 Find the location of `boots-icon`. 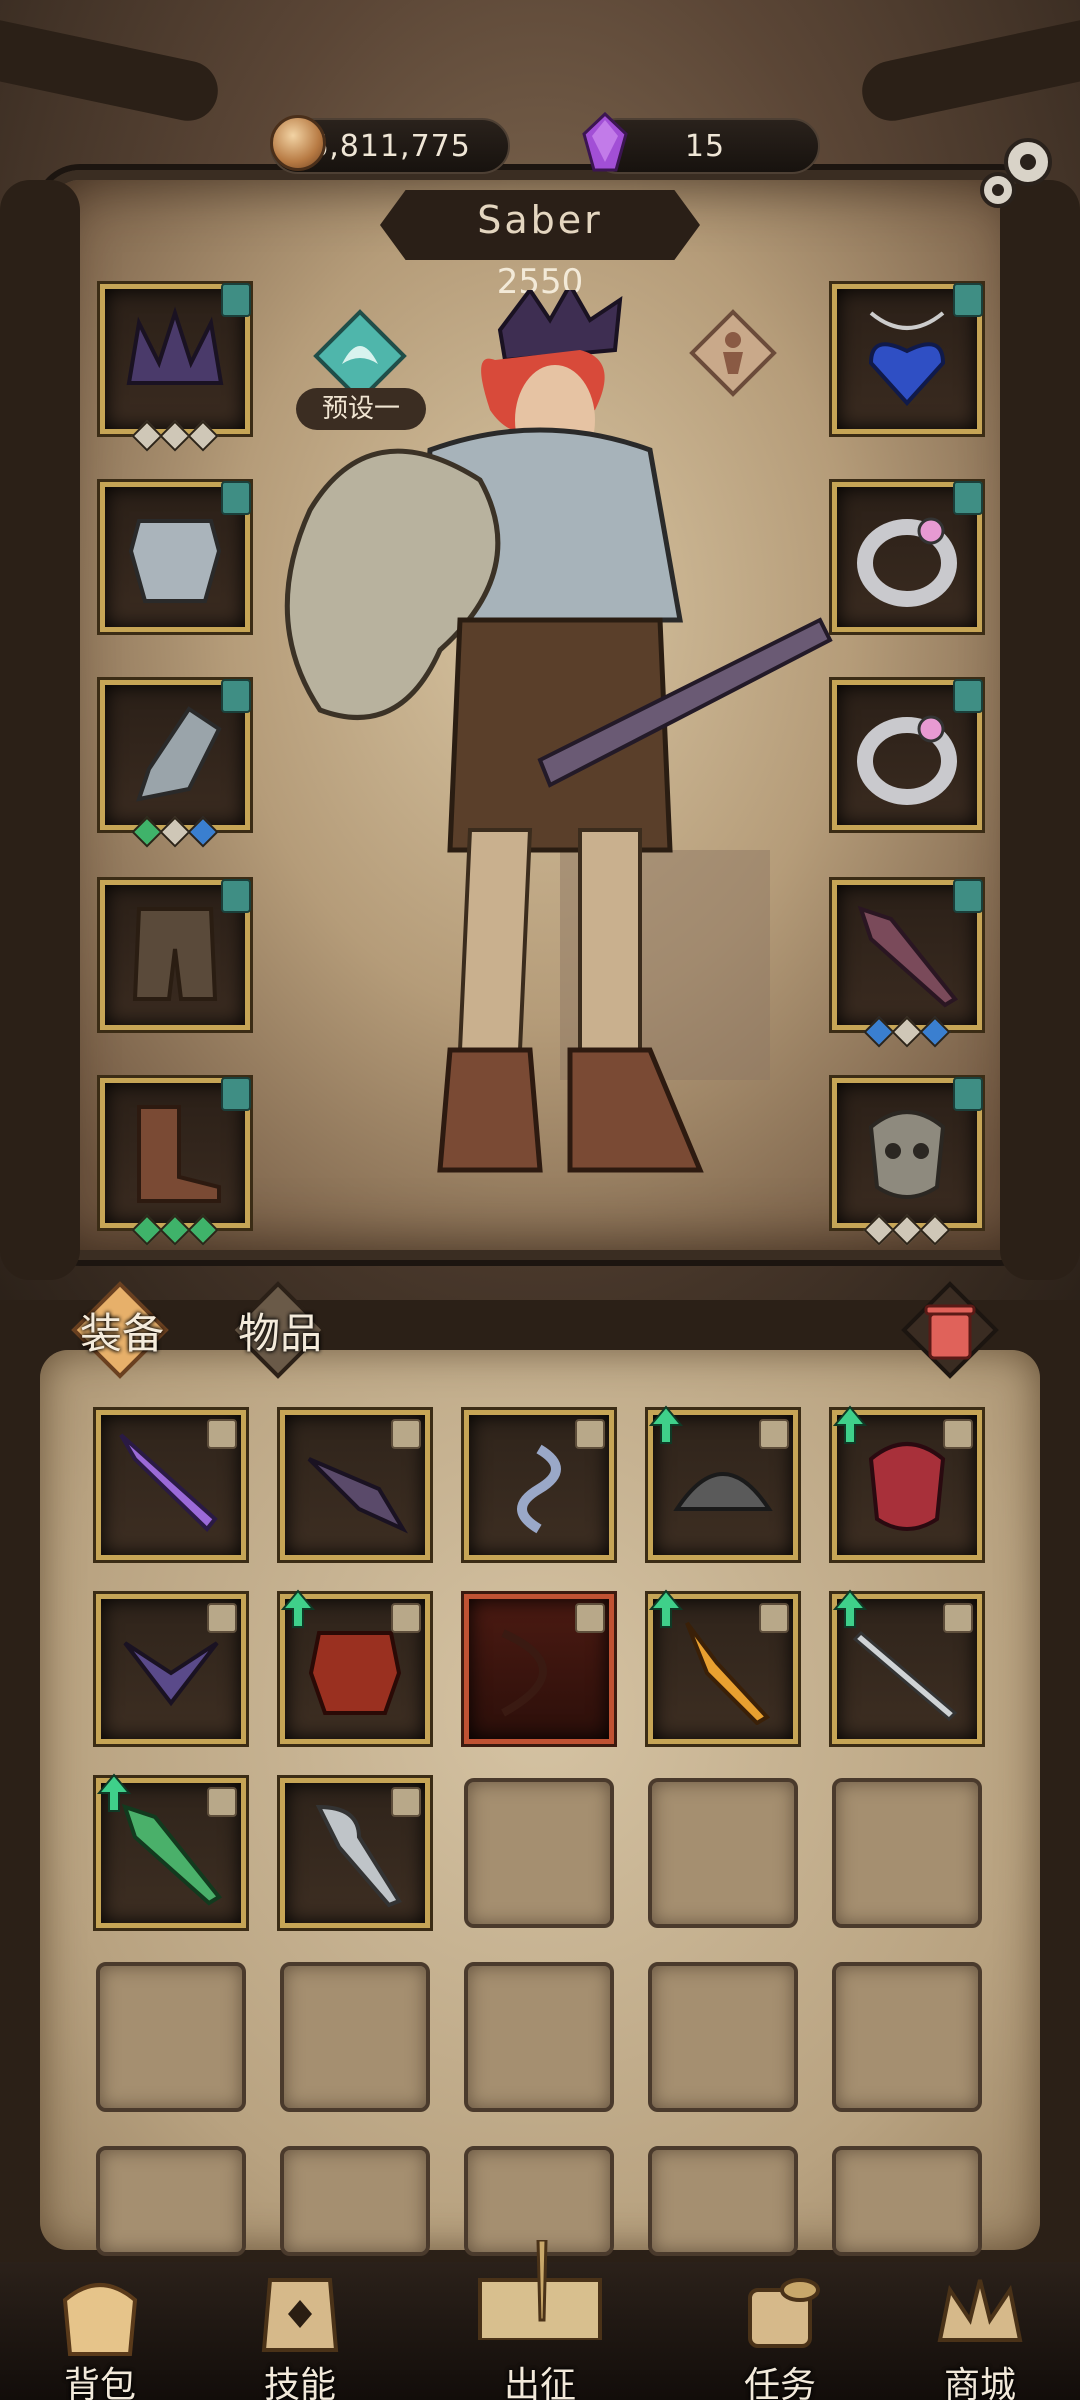

boots-icon is located at coordinates (179, 1154).